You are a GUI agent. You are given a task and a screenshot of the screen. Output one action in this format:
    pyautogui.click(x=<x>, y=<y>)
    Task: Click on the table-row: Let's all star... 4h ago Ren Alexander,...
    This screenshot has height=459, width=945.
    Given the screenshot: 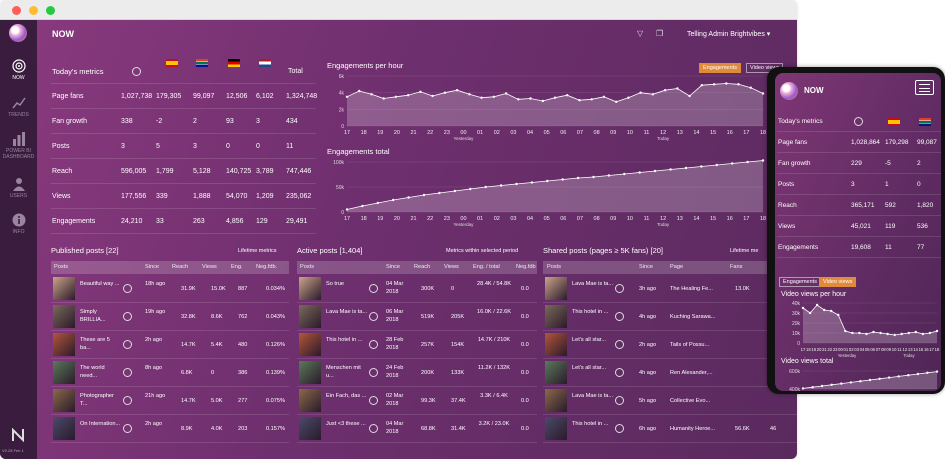 What is the action you would take?
    pyautogui.click(x=670, y=373)
    